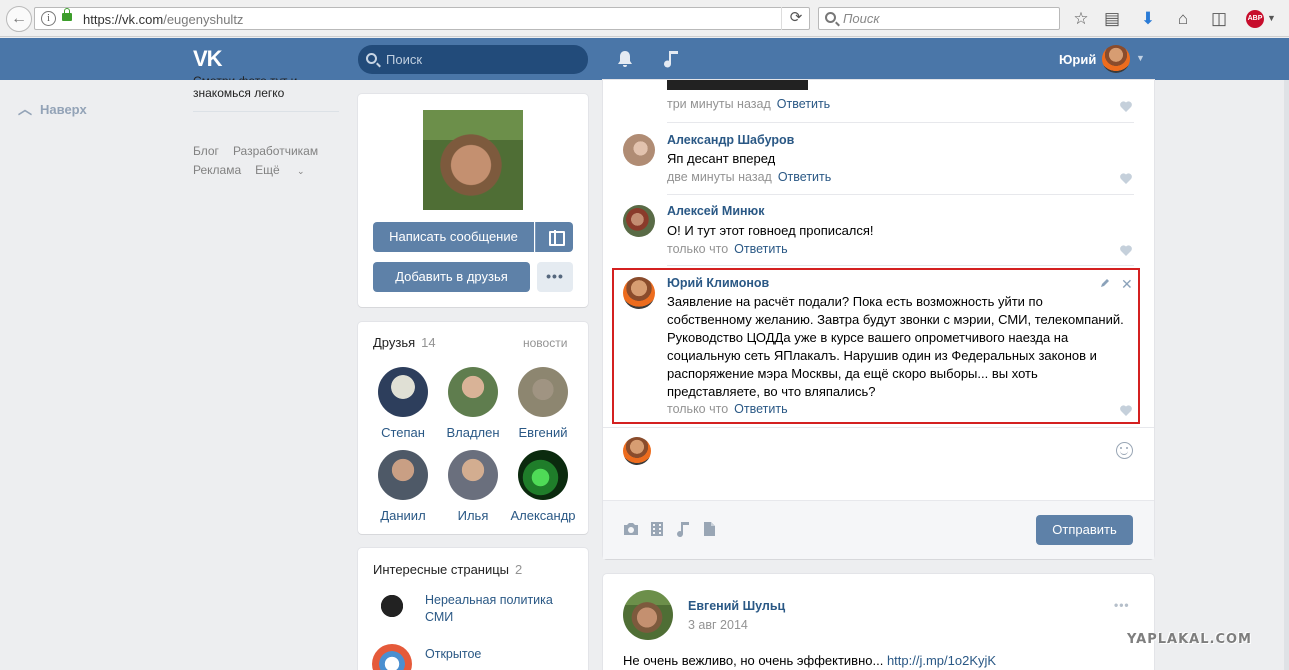  I want to click on friends-title: Друзья 14, so click(404, 342).